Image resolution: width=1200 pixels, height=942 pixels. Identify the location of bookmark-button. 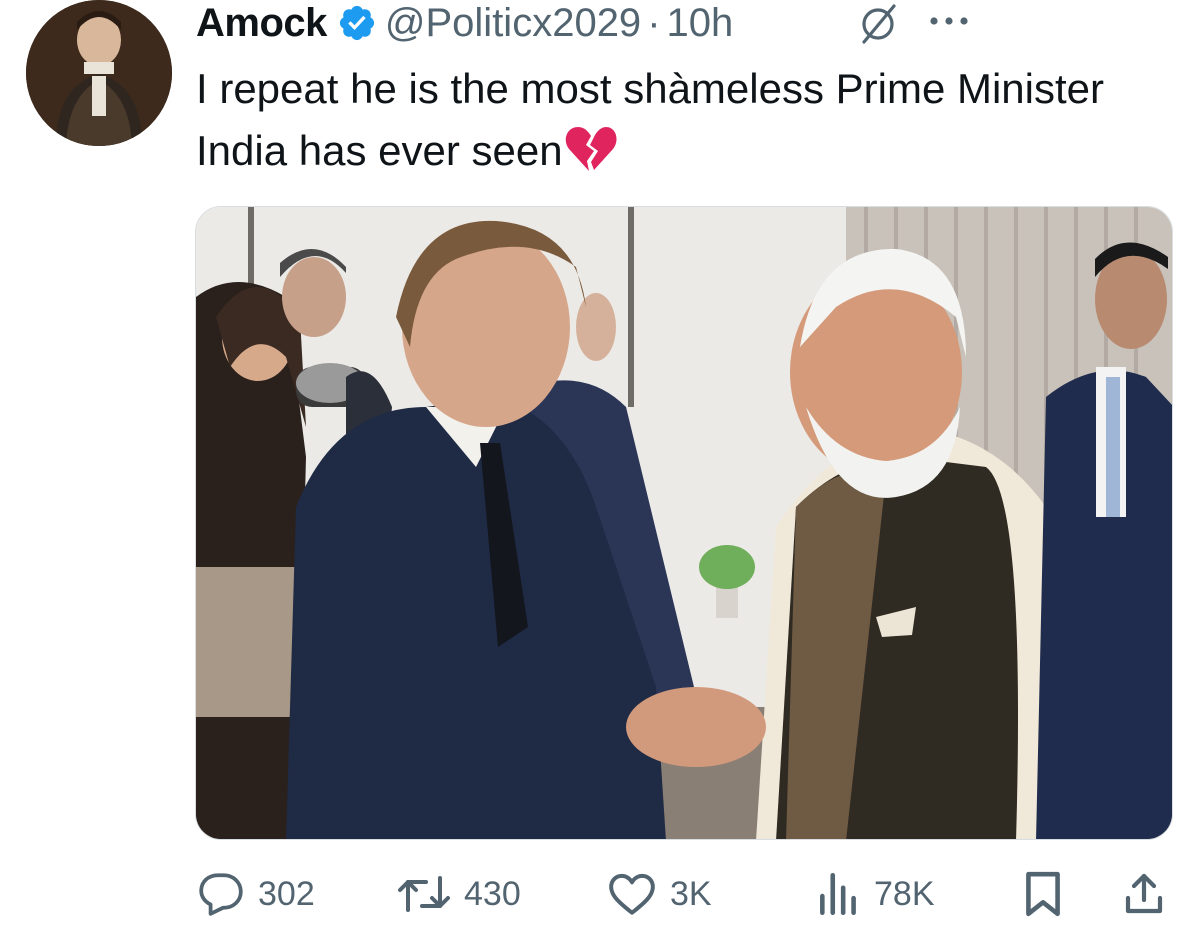
(1043, 894).